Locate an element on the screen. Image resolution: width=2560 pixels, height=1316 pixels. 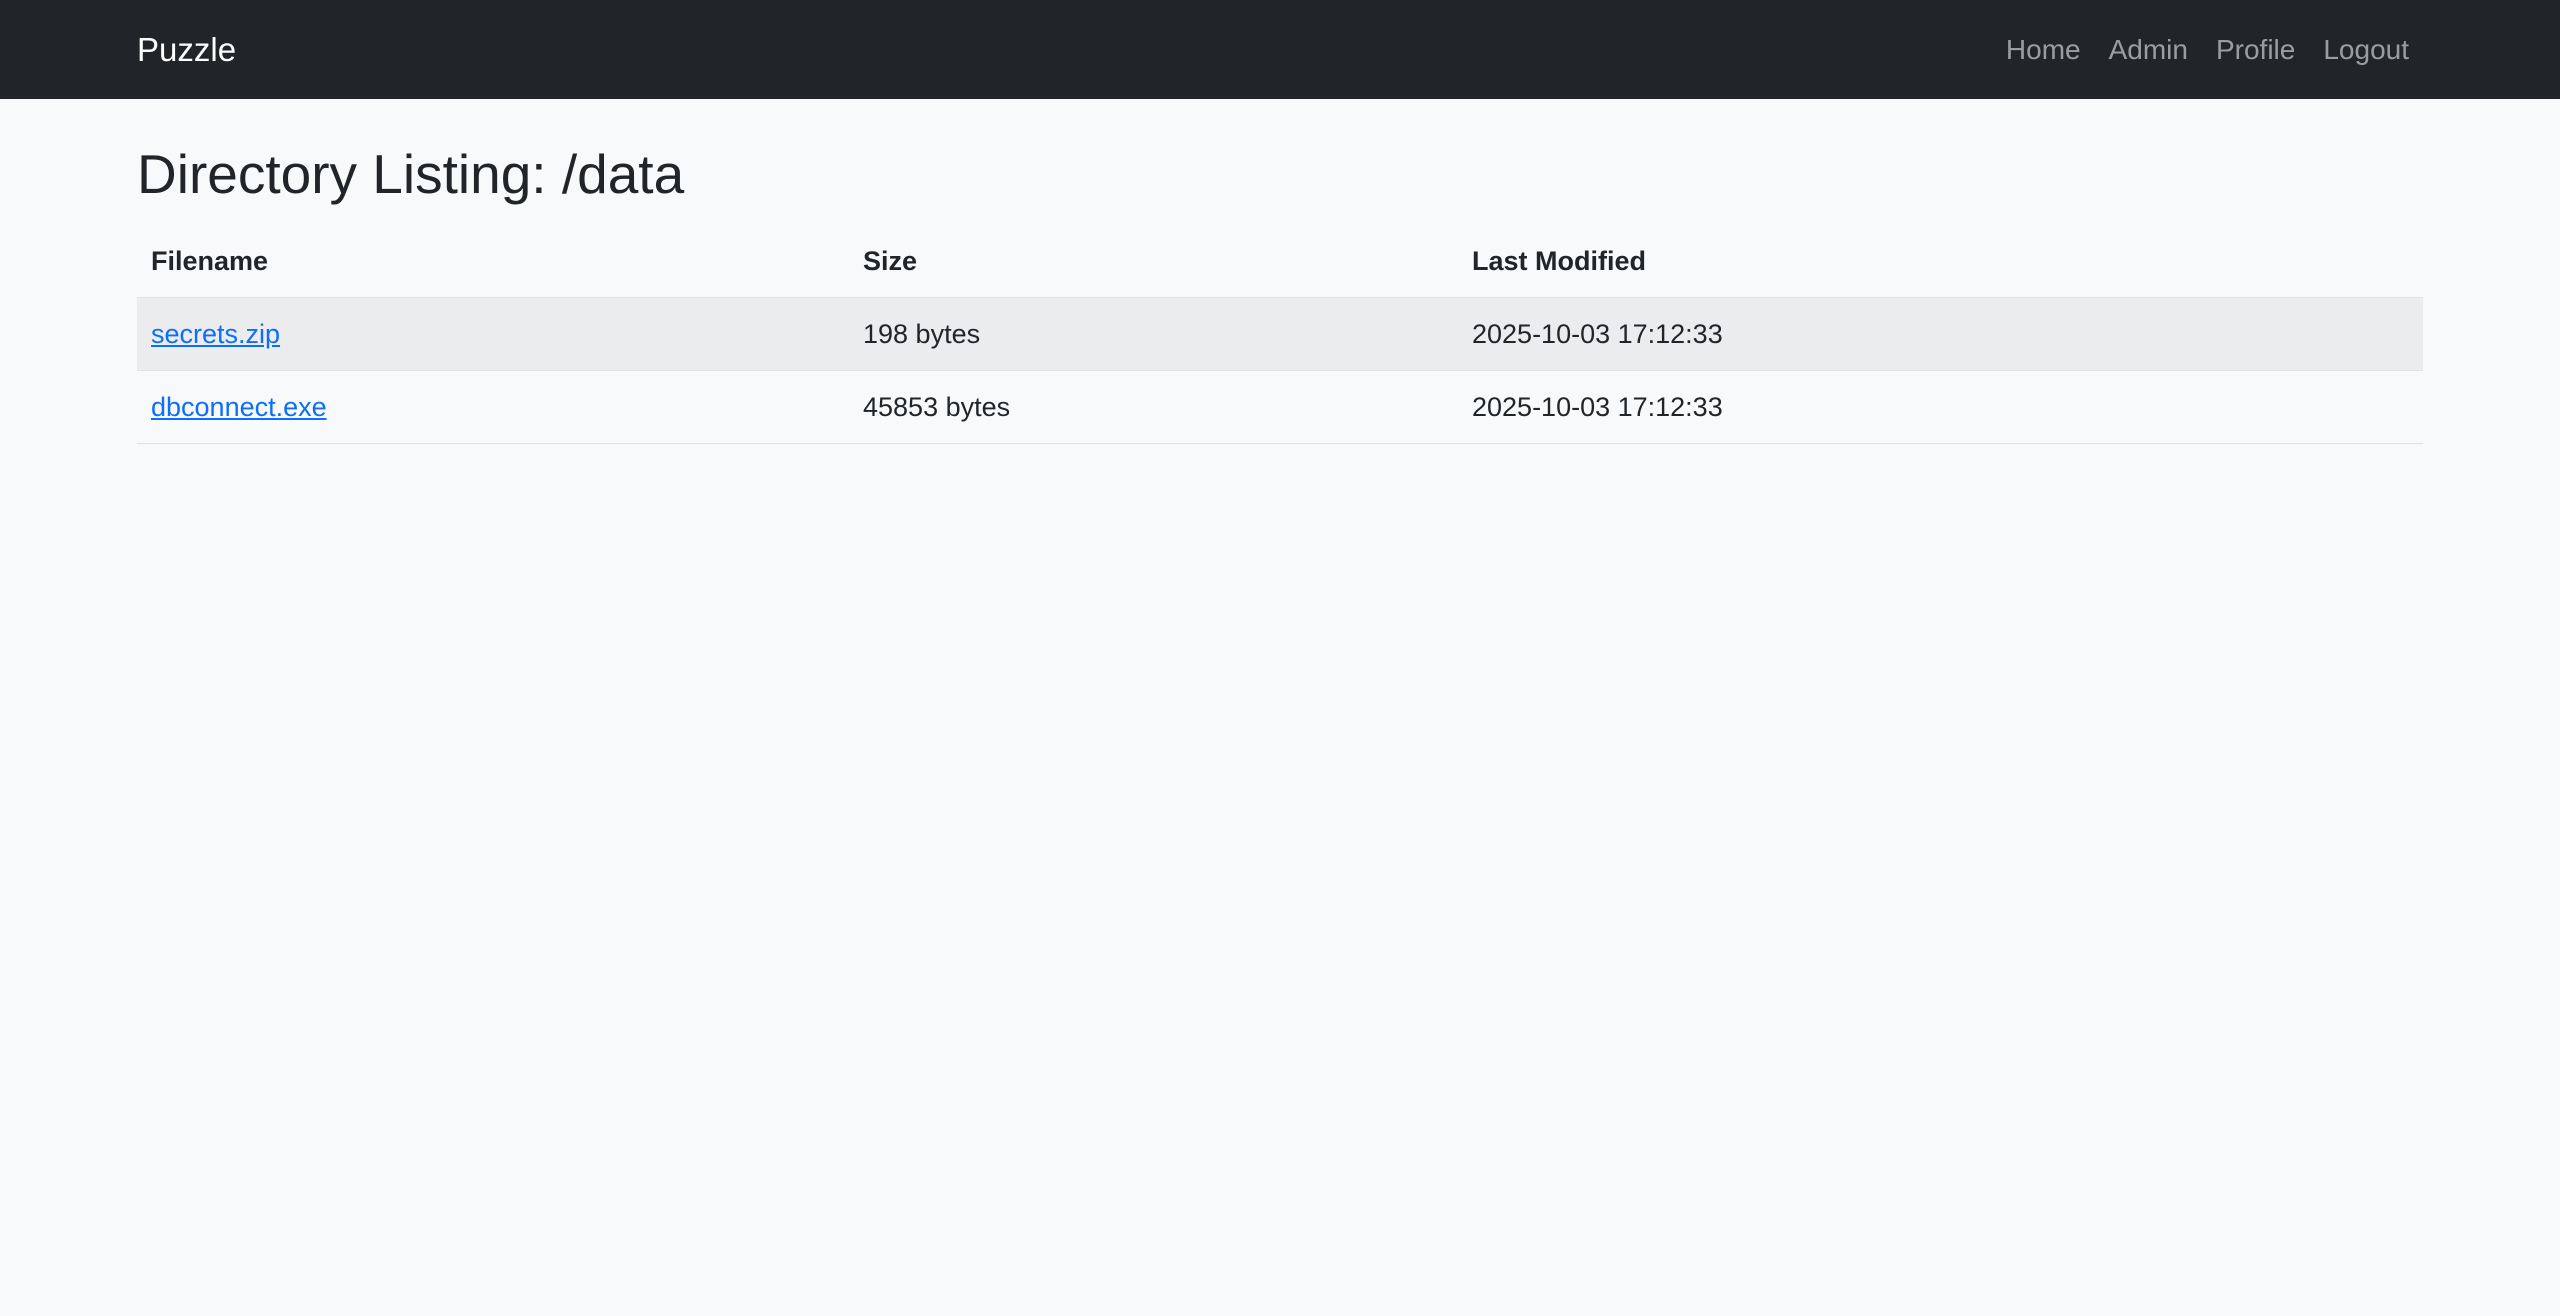
file-link: secrets.zip is located at coordinates (215, 334).